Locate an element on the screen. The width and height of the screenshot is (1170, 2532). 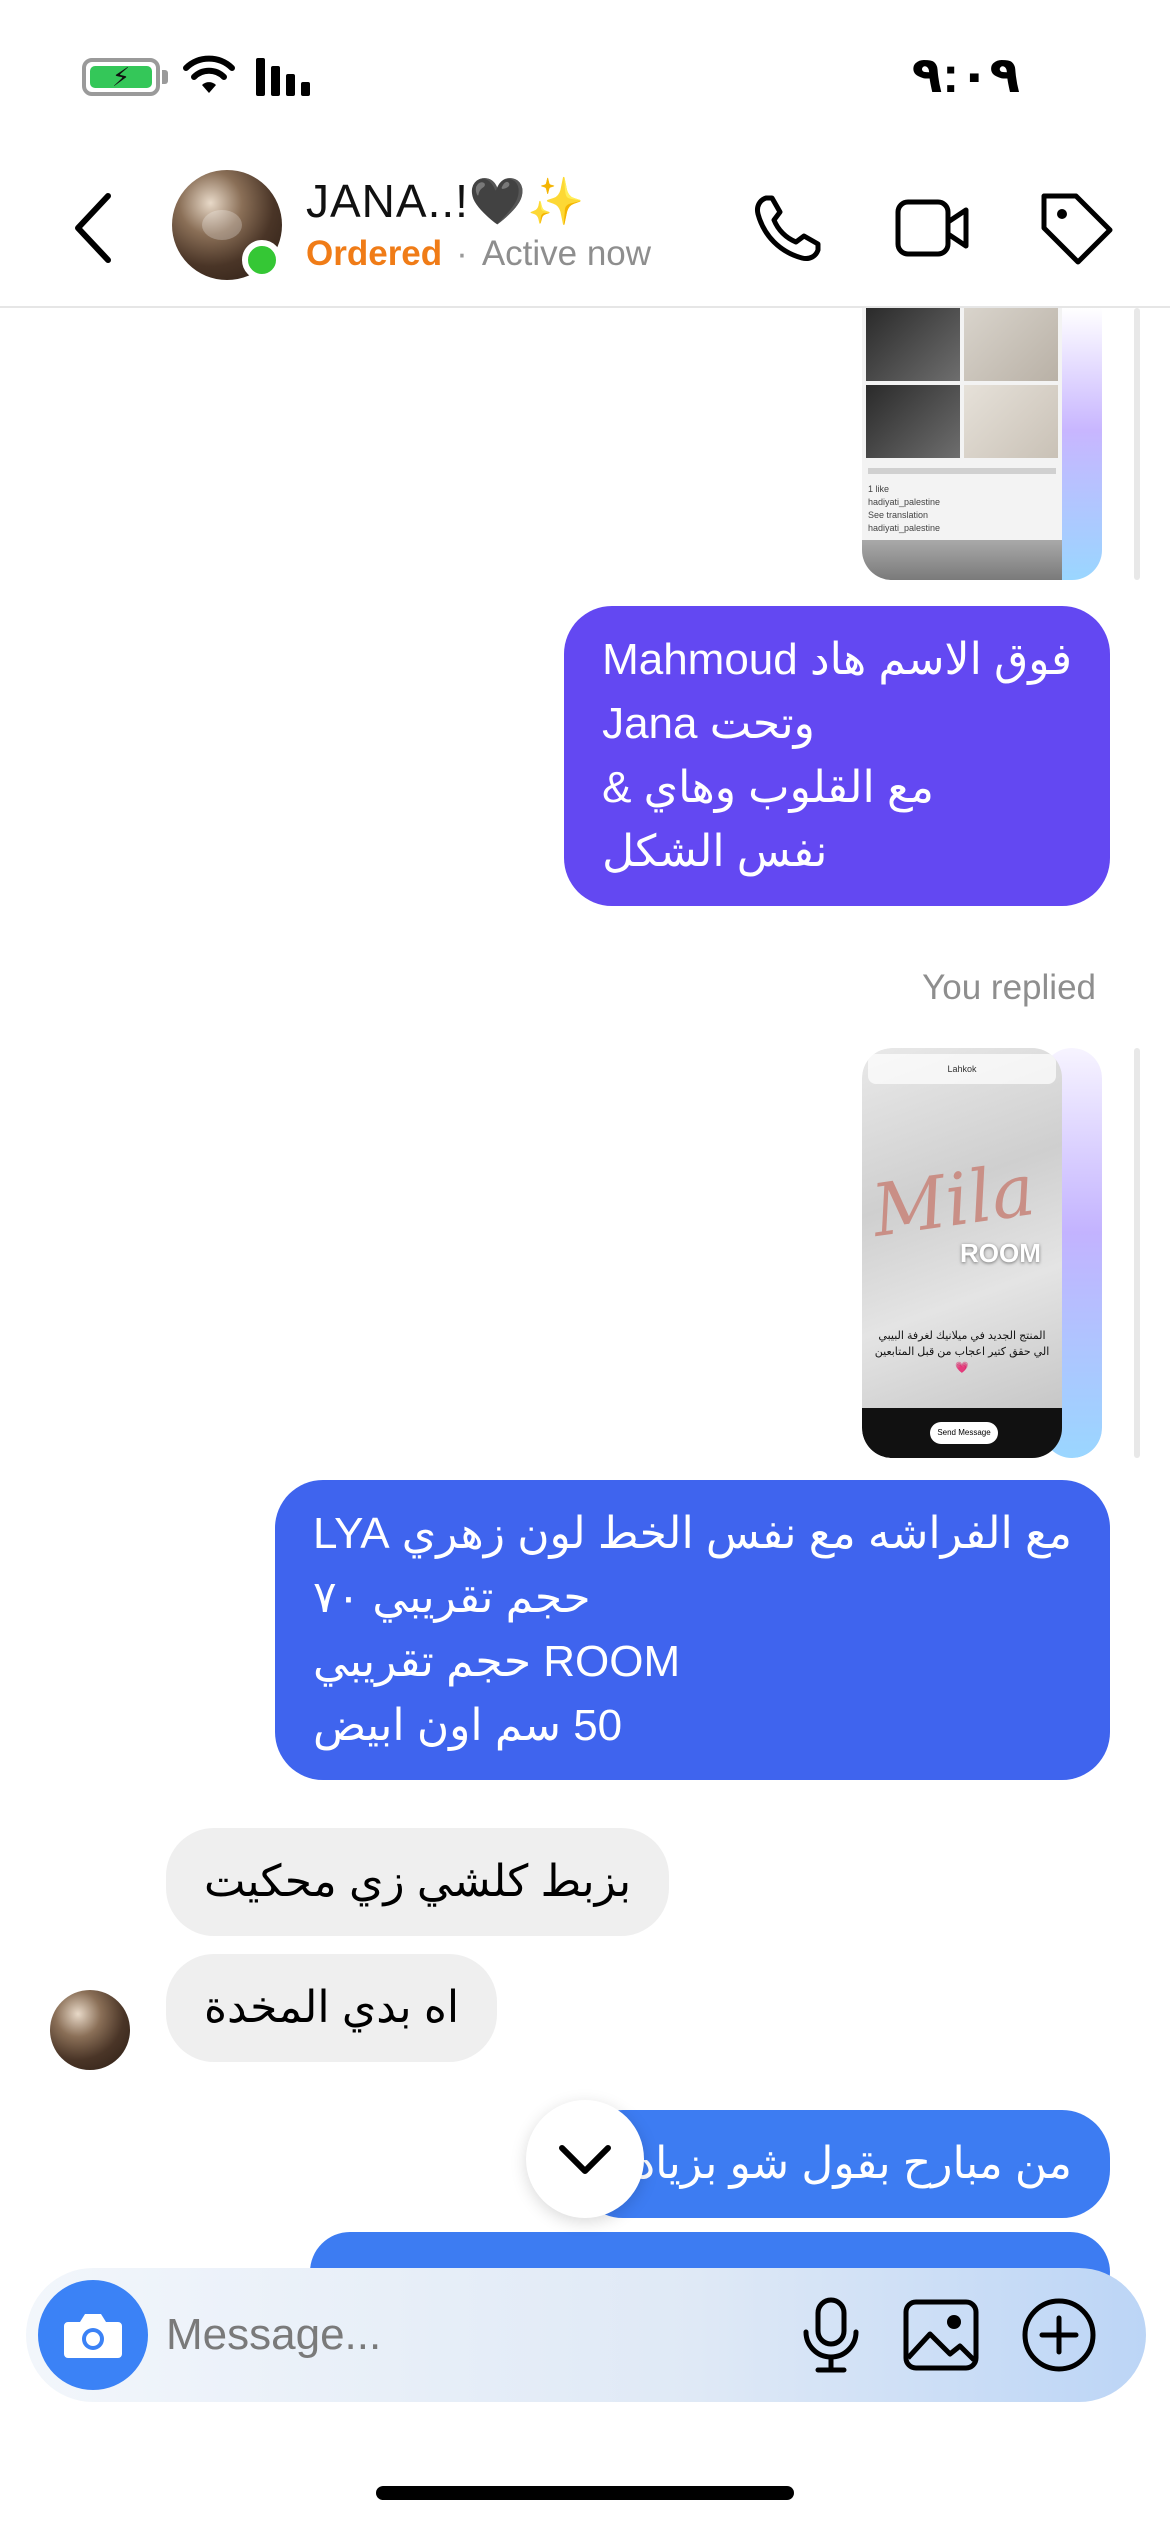
tag-icon is located at coordinates (1076, 228).